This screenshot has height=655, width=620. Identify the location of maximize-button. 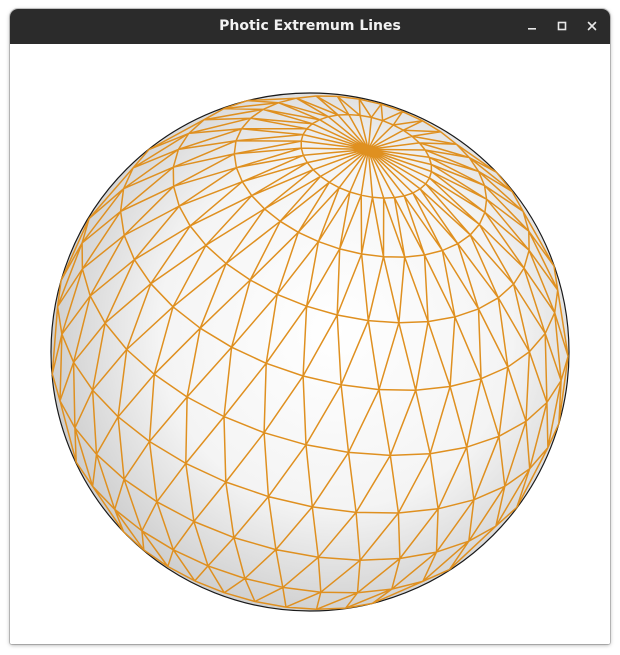
(562, 26).